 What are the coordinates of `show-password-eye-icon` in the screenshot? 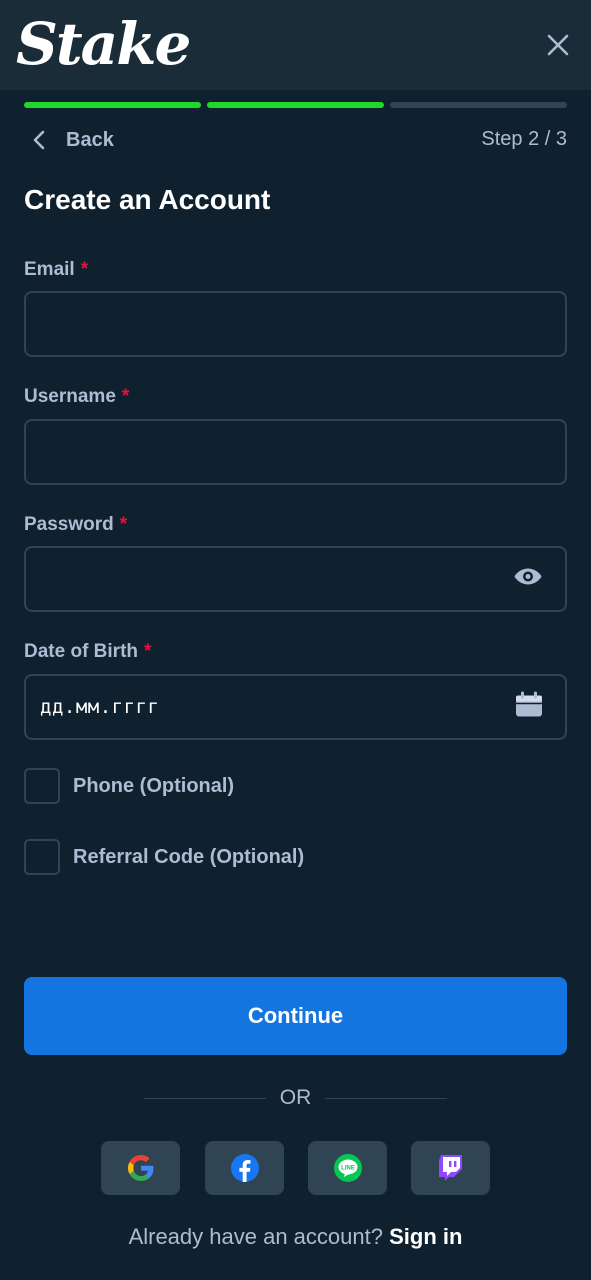 It's located at (528, 579).